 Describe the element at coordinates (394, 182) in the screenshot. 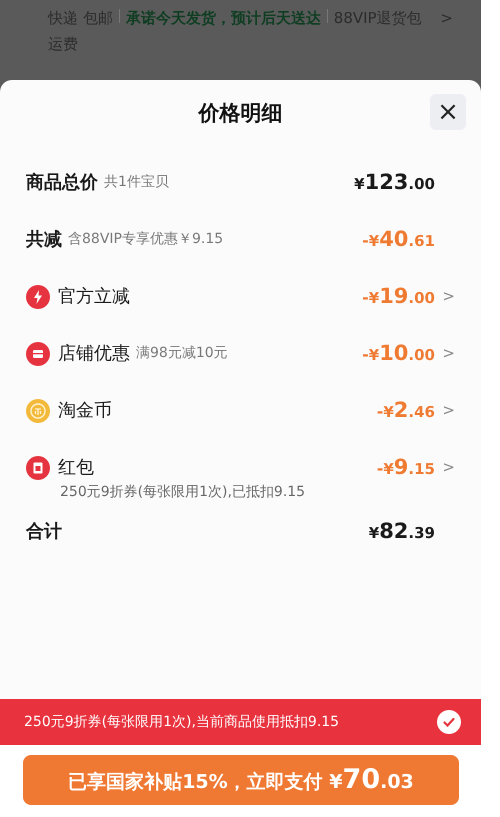

I see `price-text: ¥123.00` at that location.